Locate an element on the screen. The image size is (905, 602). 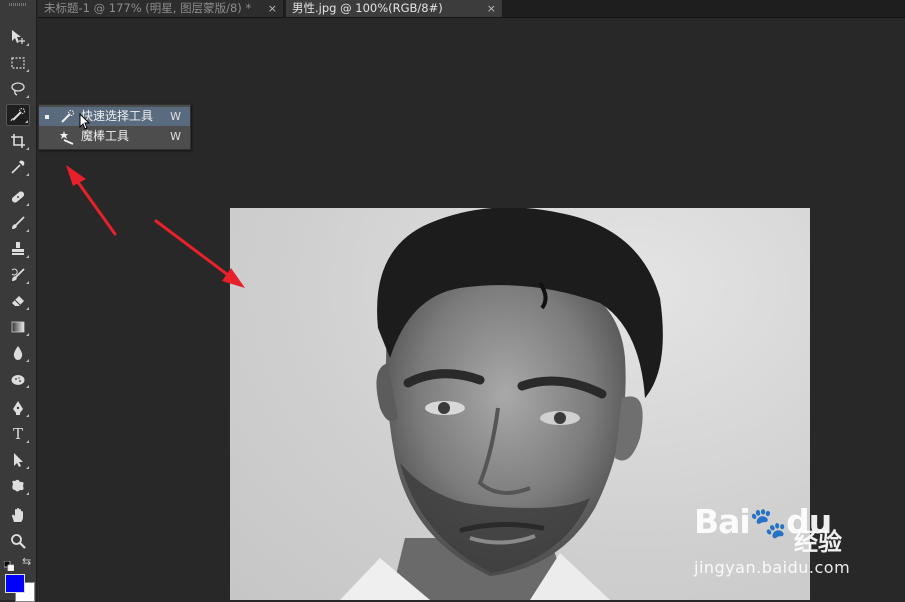
shape-tool is located at coordinates (18, 486).